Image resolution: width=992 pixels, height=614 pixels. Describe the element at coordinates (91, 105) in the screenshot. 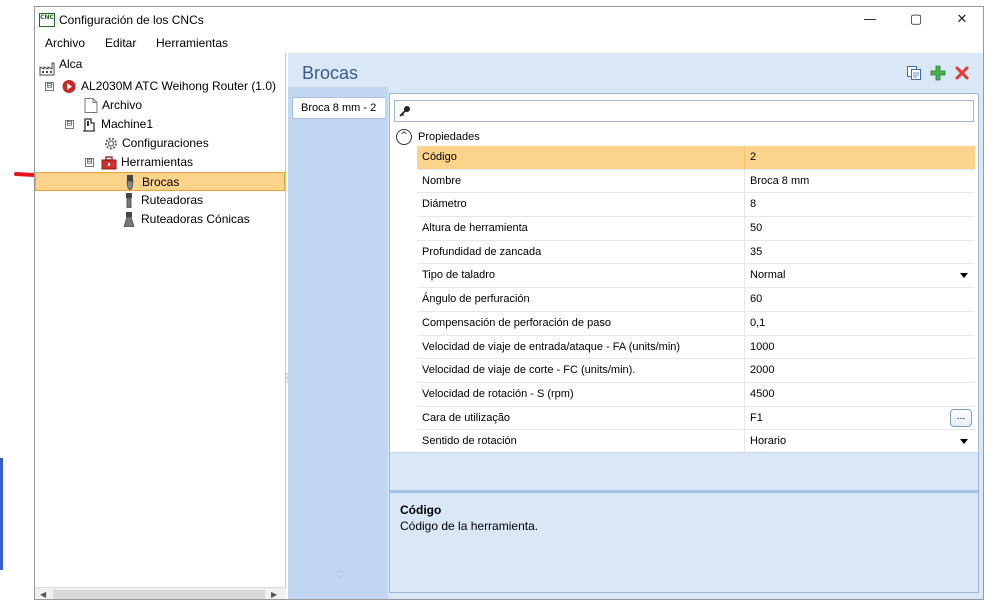

I see `file-icon` at that location.